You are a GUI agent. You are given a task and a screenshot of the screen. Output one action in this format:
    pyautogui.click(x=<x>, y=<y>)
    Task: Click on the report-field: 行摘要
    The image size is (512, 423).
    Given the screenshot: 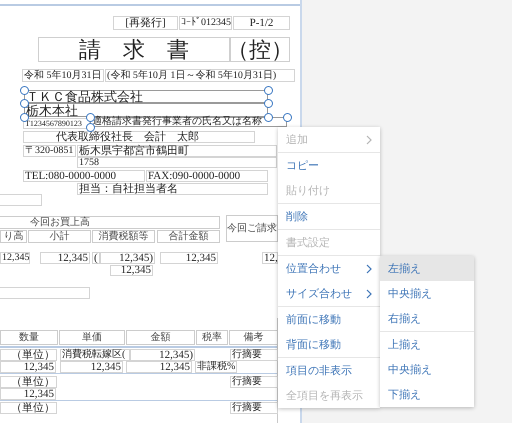 What is the action you would take?
    pyautogui.click(x=254, y=408)
    